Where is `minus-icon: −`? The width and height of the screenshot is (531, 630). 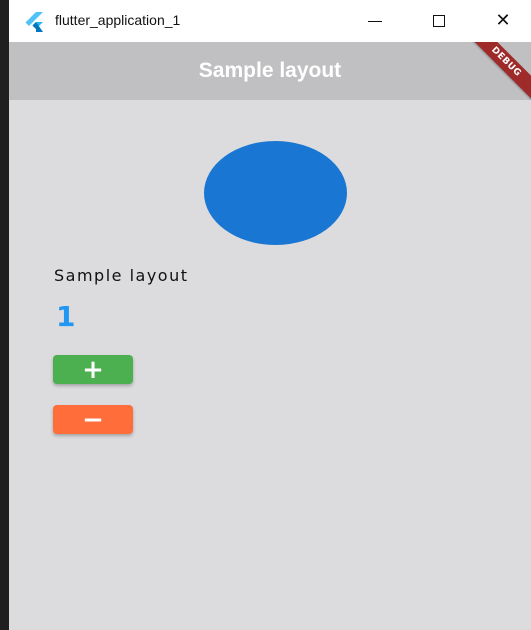
minus-icon: − is located at coordinates (93, 419).